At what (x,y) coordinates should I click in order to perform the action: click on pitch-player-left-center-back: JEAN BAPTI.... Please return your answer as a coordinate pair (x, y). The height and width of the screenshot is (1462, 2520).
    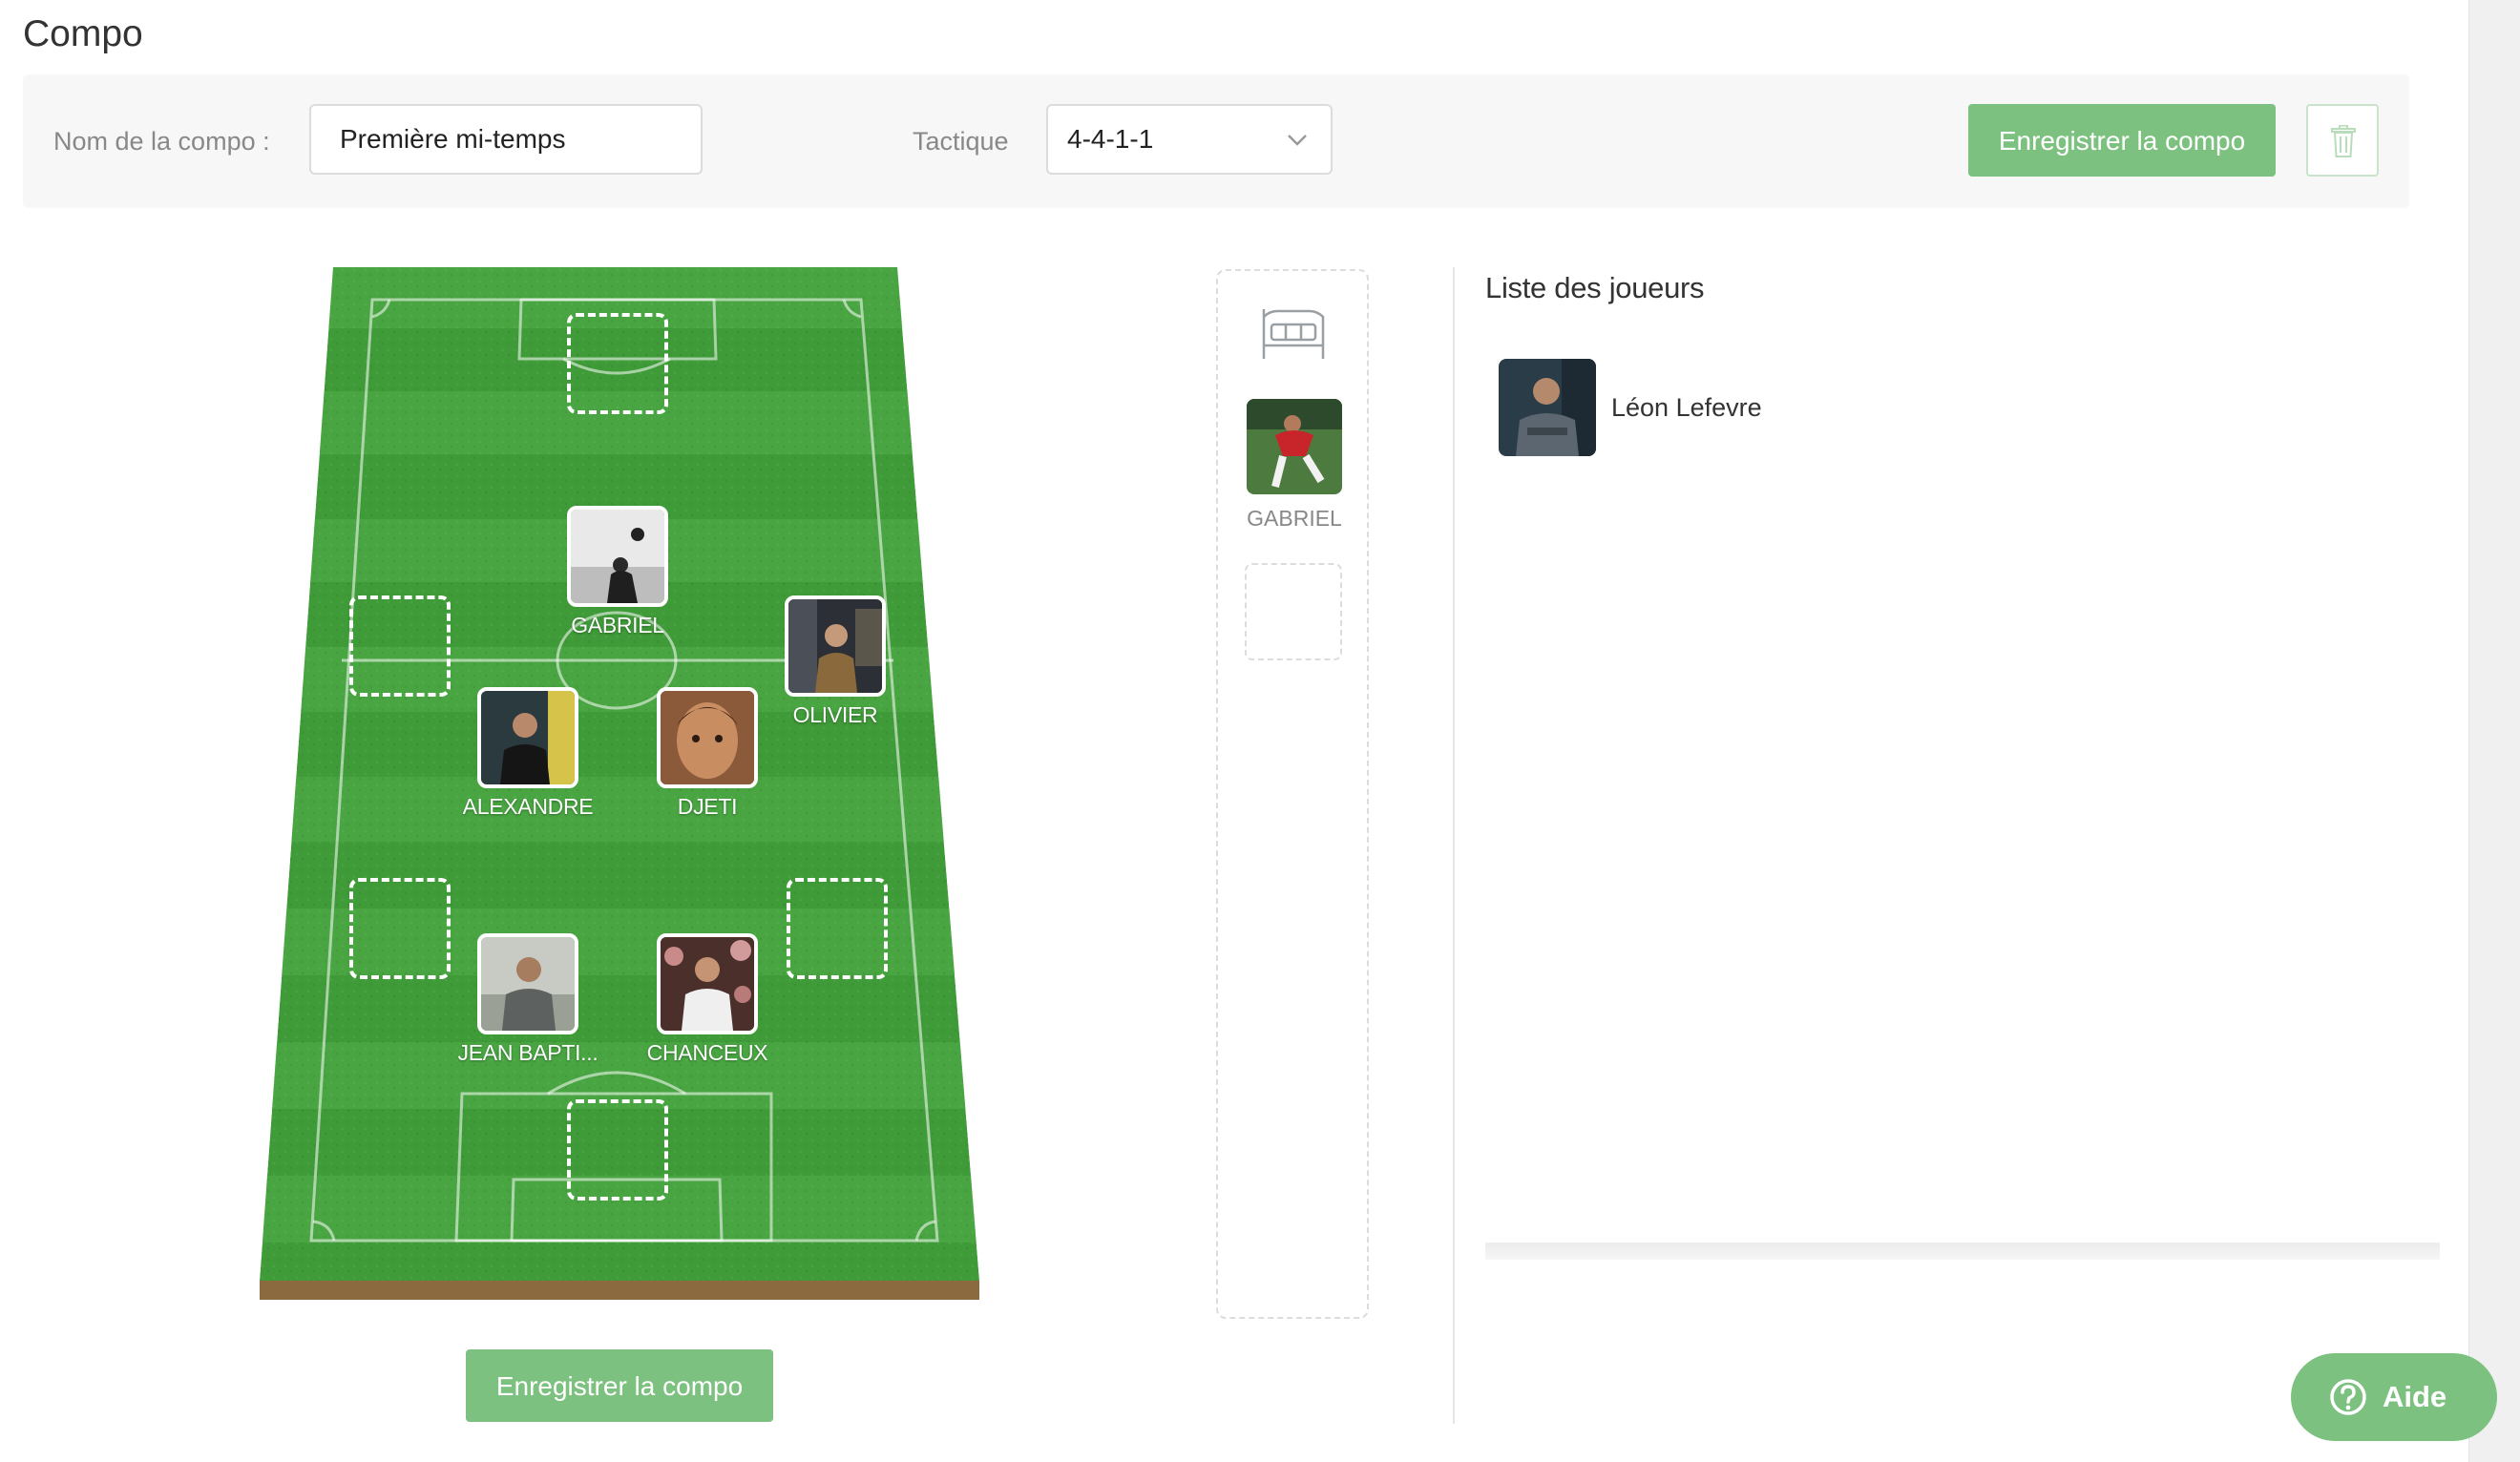
    Looking at the image, I should click on (528, 999).